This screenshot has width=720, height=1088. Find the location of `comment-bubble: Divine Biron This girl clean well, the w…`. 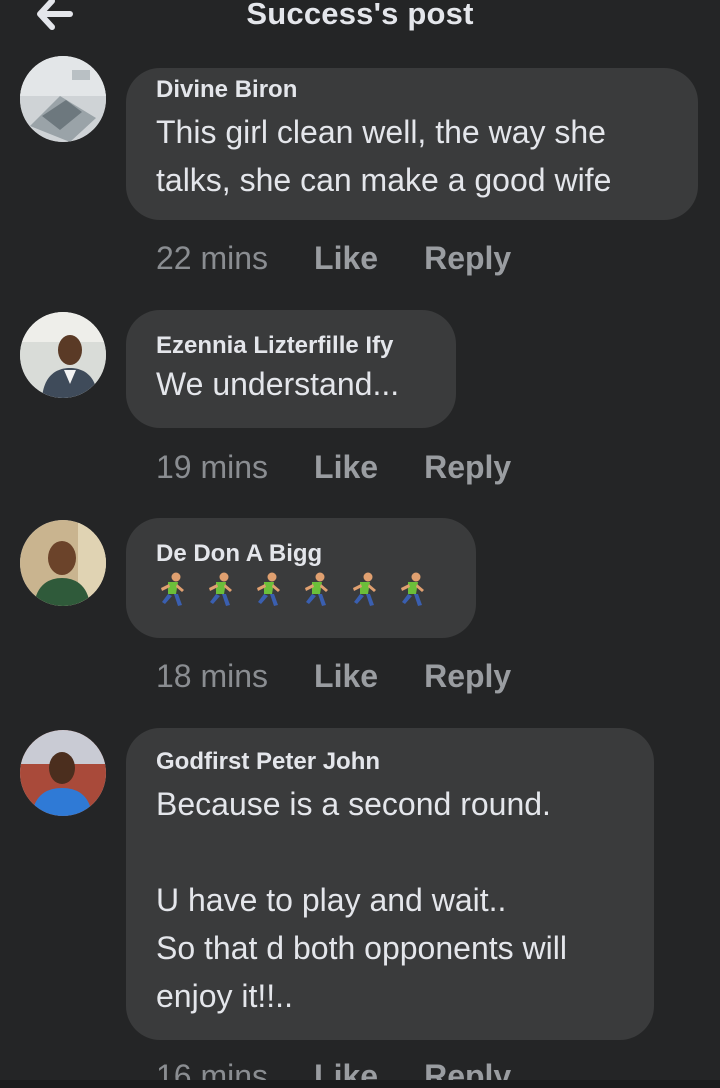

comment-bubble: Divine Biron This girl clean well, the w… is located at coordinates (412, 144).